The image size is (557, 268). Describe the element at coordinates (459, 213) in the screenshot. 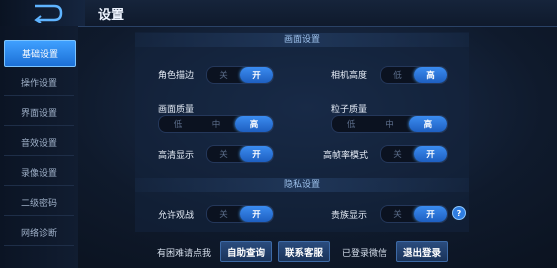

I see `help-icon: ?` at that location.